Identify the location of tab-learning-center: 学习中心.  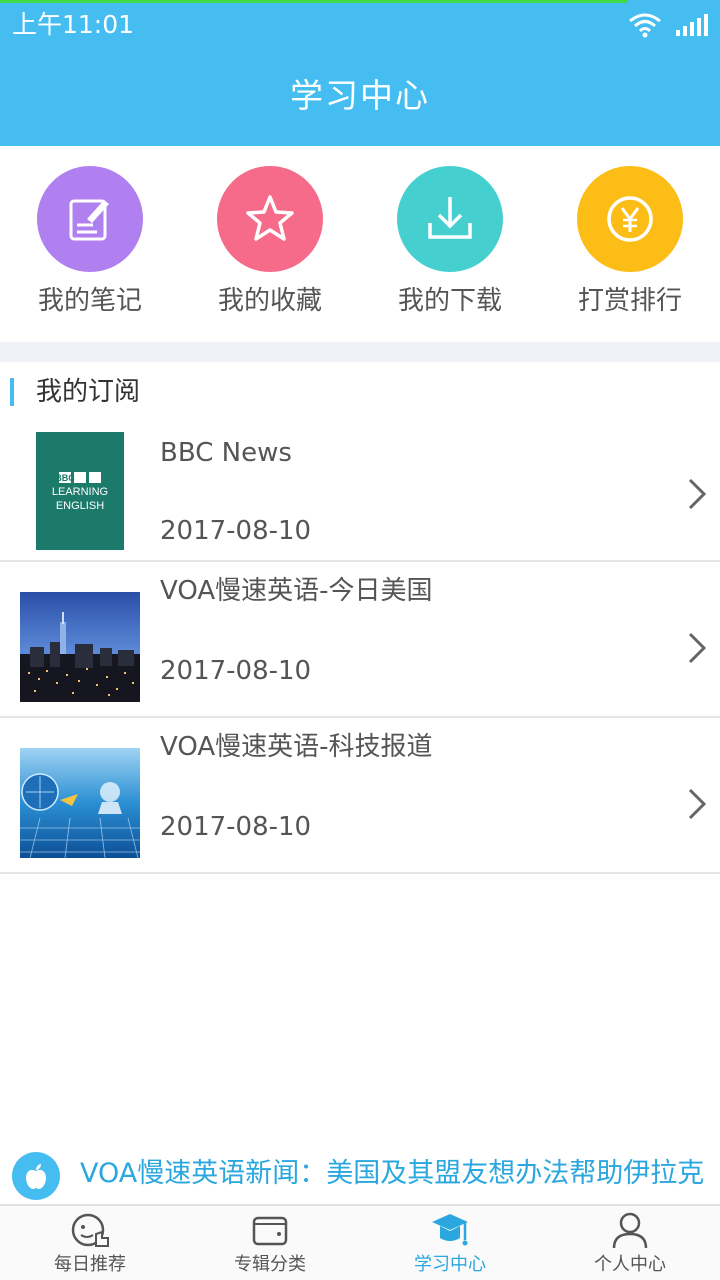
(450, 1243).